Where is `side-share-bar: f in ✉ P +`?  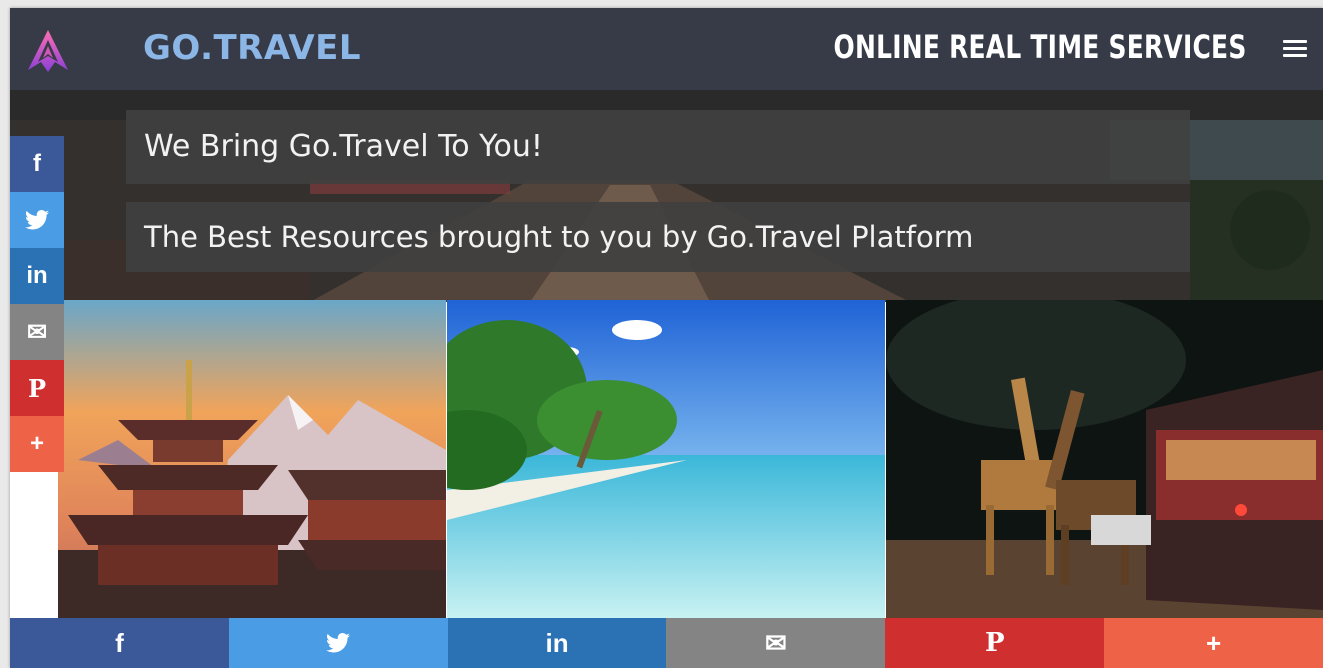 side-share-bar: f in ✉ P + is located at coordinates (37, 373).